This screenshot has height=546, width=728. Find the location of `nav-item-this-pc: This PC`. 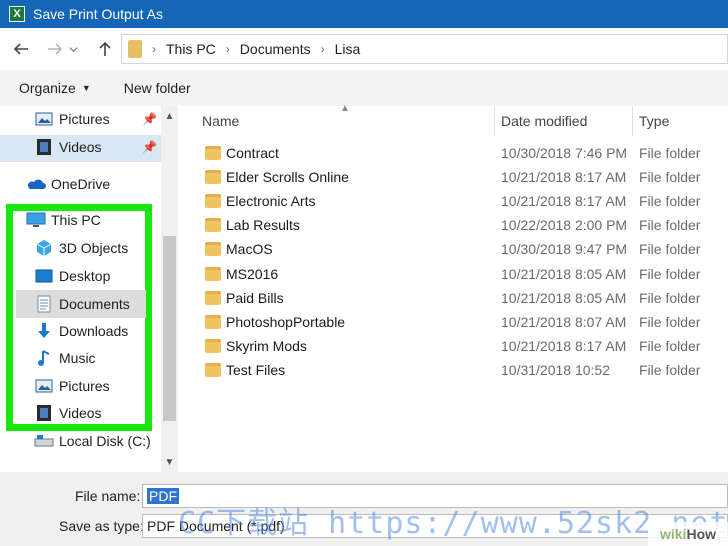

nav-item-this-pc: This PC is located at coordinates (86, 220).